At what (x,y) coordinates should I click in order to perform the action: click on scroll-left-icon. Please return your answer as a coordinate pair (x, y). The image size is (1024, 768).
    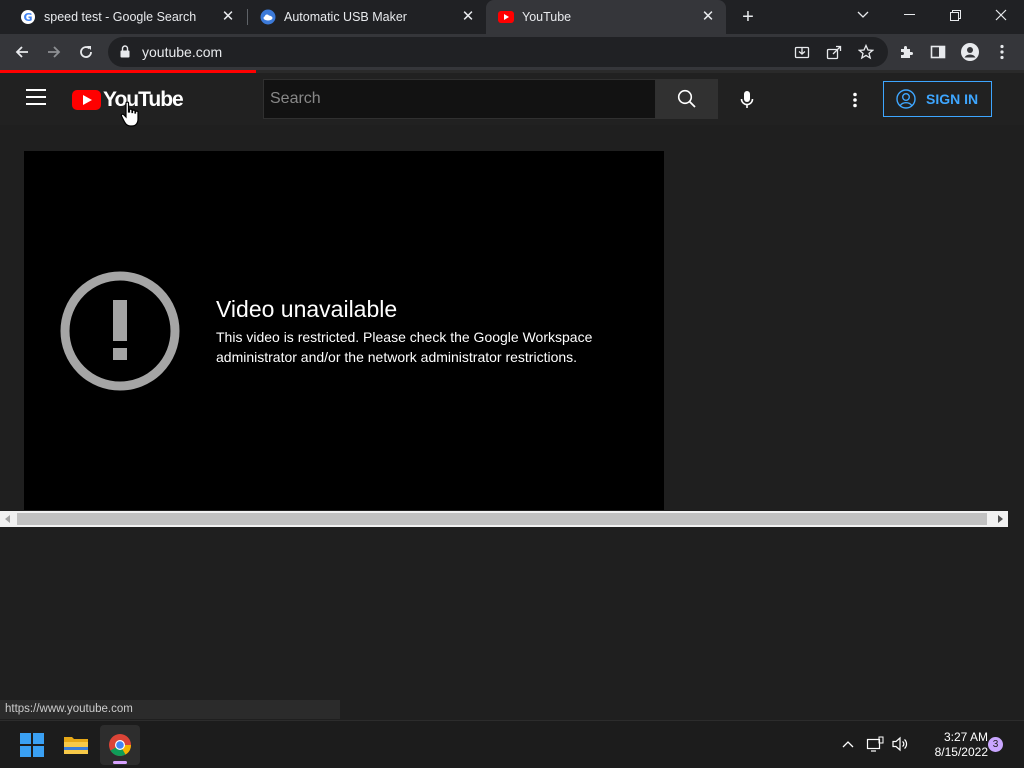
    Looking at the image, I should click on (8, 519).